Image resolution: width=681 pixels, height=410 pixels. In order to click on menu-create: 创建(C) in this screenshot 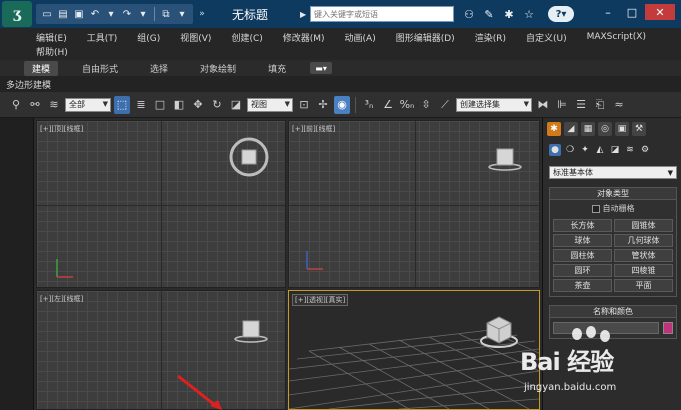, I will do `click(246, 37)`.